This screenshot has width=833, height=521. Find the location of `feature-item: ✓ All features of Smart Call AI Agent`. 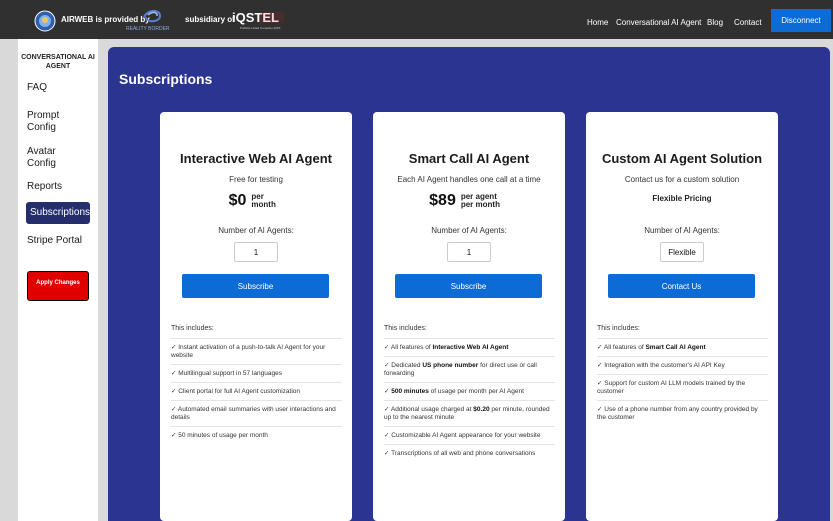

feature-item: ✓ All features of Smart Call AI Agent is located at coordinates (682, 347).